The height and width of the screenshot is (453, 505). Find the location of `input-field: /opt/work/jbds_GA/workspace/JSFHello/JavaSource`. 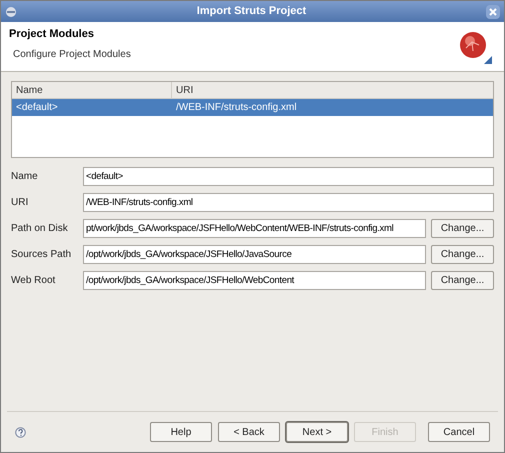

input-field: /opt/work/jbds_GA/workspace/JSFHello/JavaSource is located at coordinates (254, 254).